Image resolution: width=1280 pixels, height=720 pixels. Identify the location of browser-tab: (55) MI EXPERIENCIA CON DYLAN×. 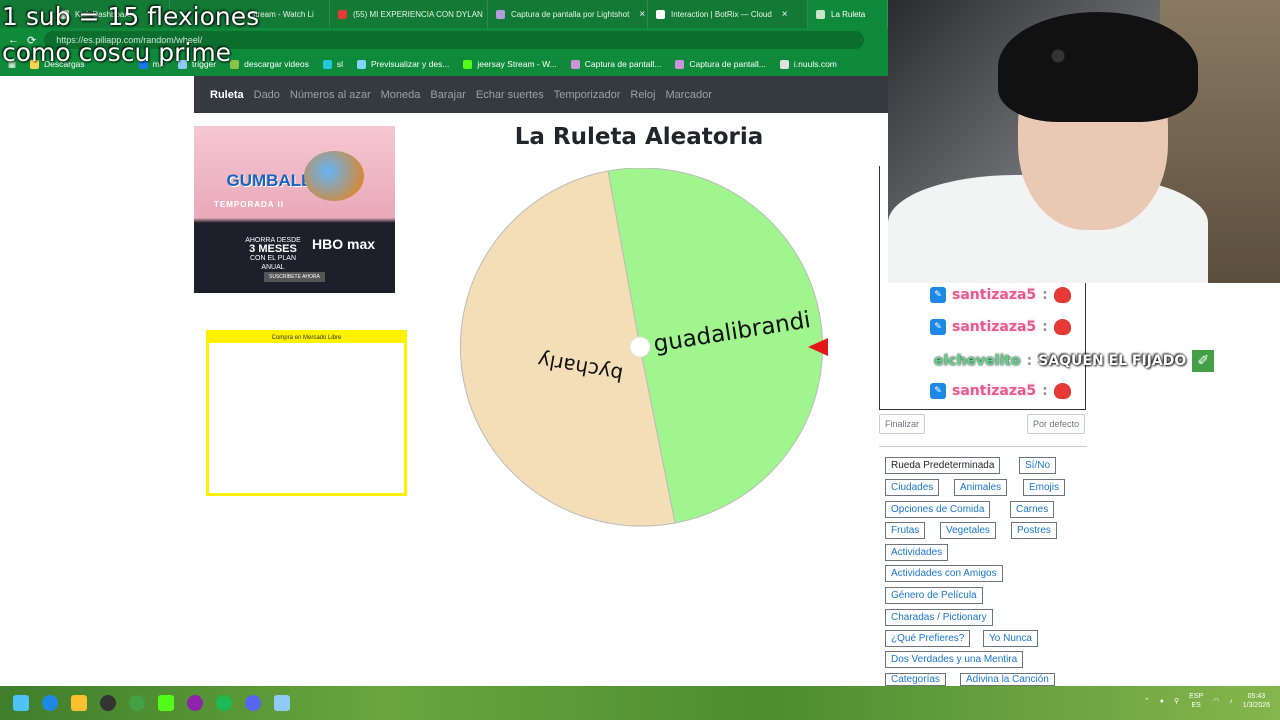
(409, 14).